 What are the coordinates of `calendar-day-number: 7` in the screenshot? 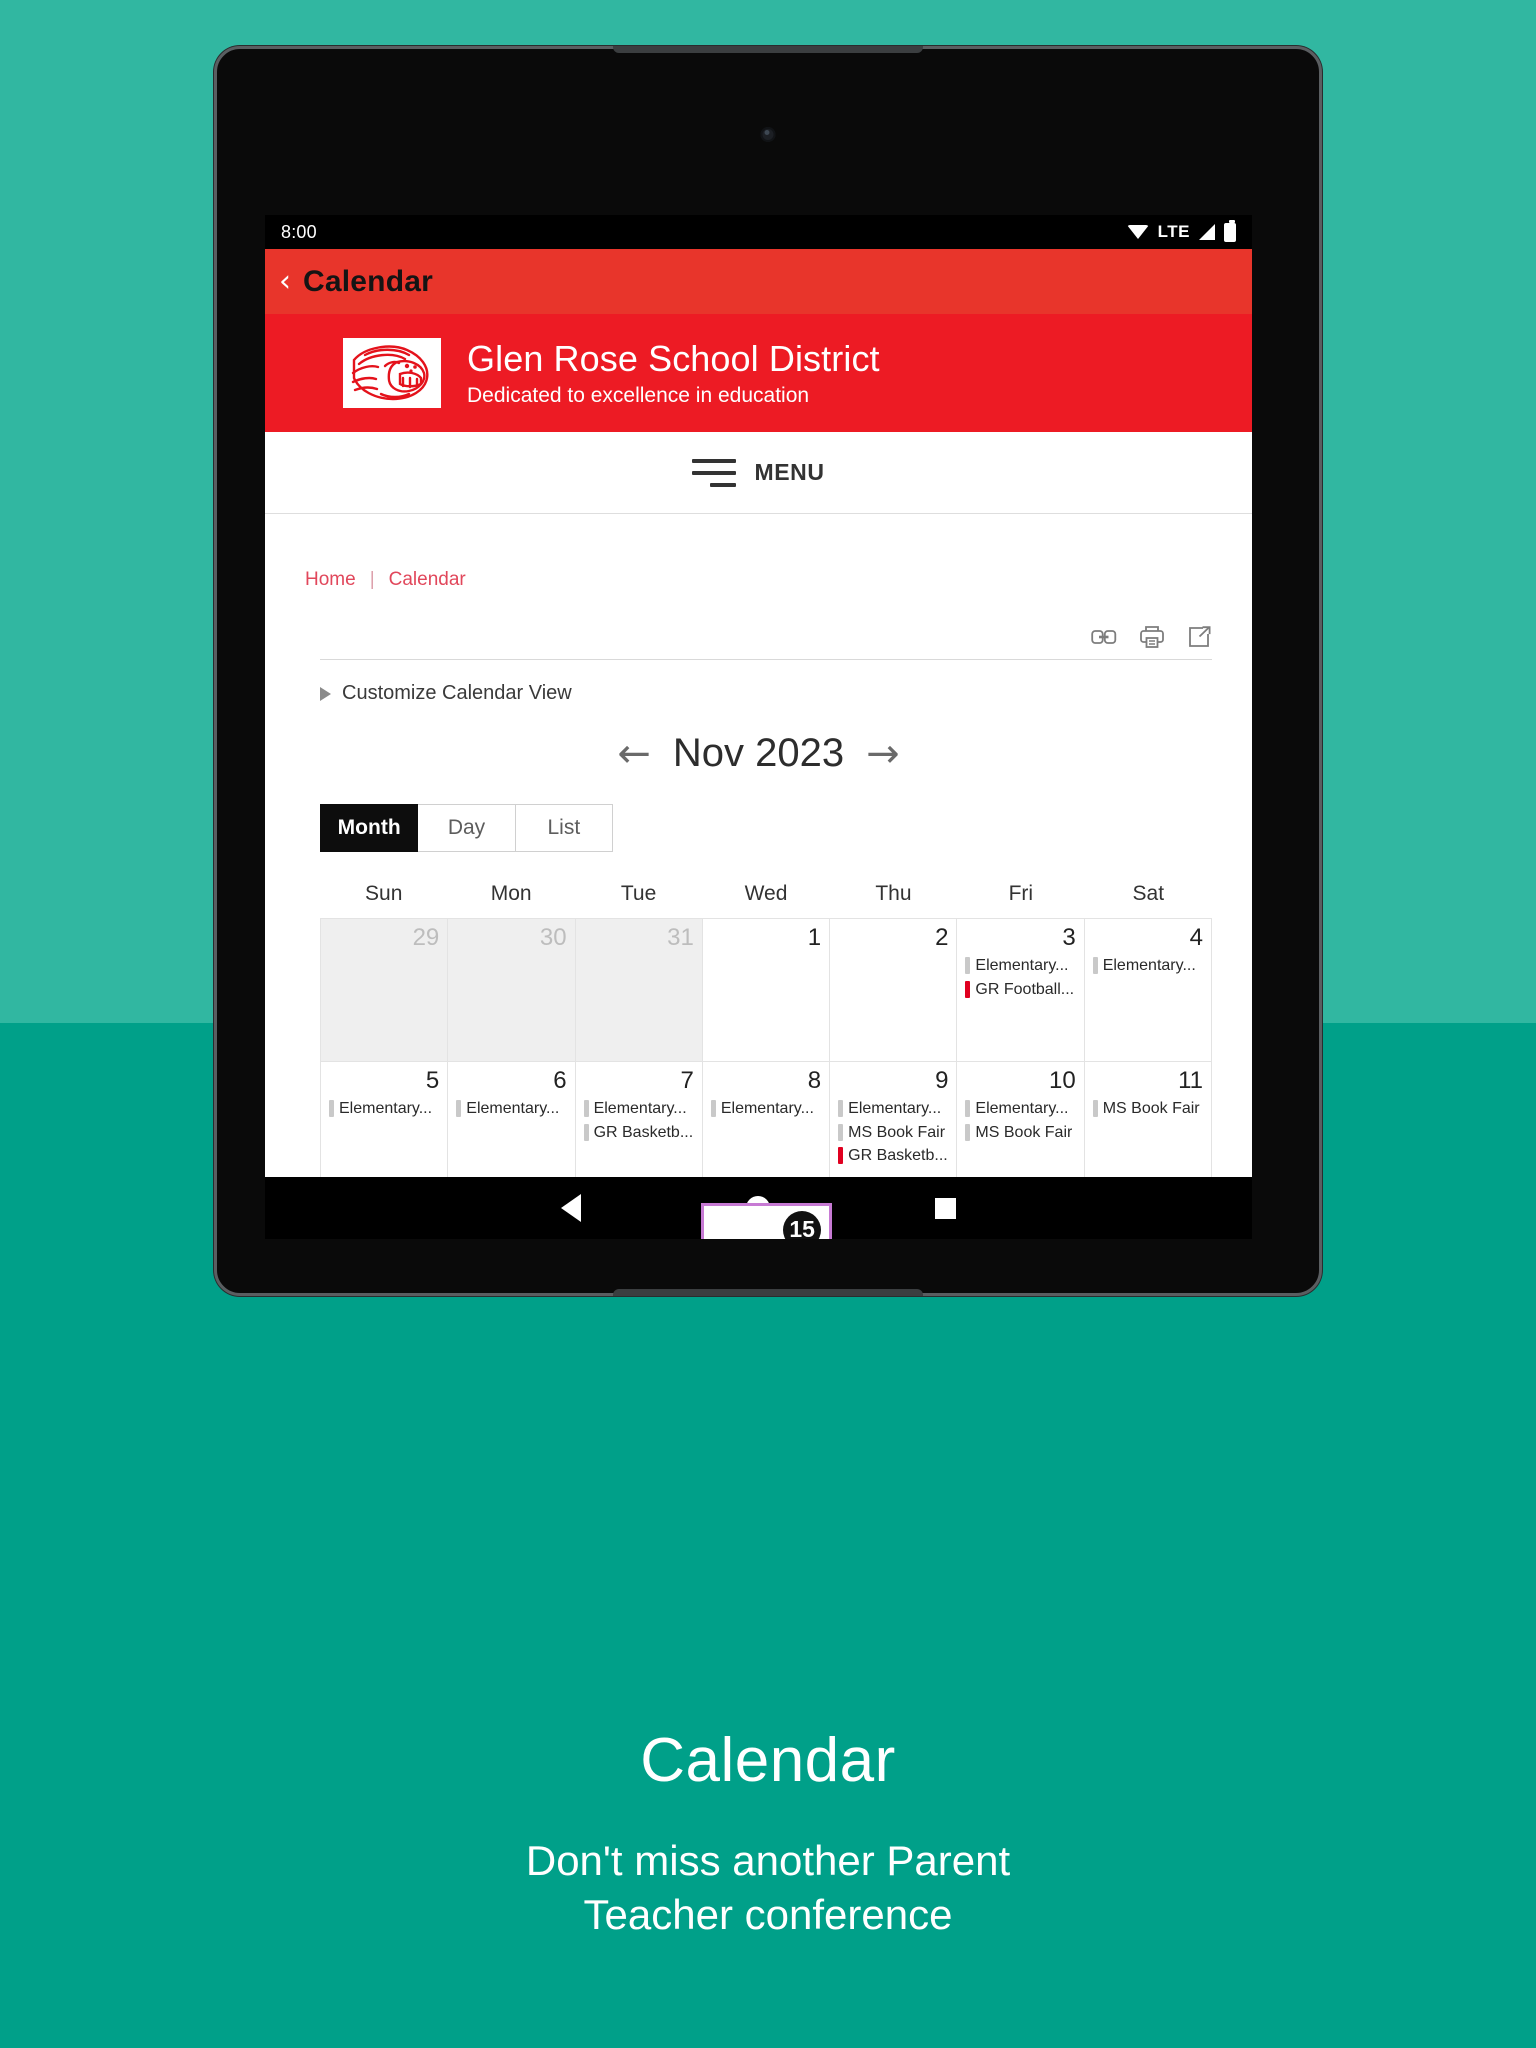 It's located at (687, 1080).